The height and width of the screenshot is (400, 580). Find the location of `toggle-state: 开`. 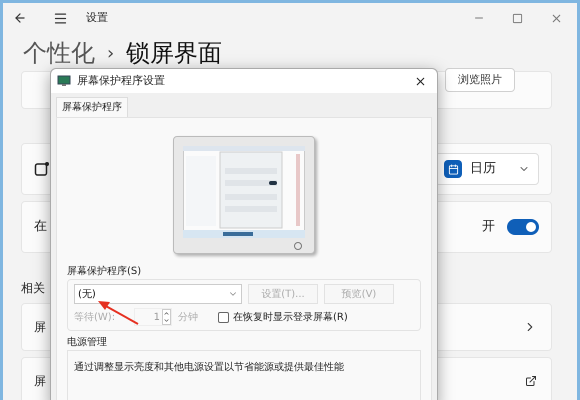

toggle-state: 开 is located at coordinates (488, 227).